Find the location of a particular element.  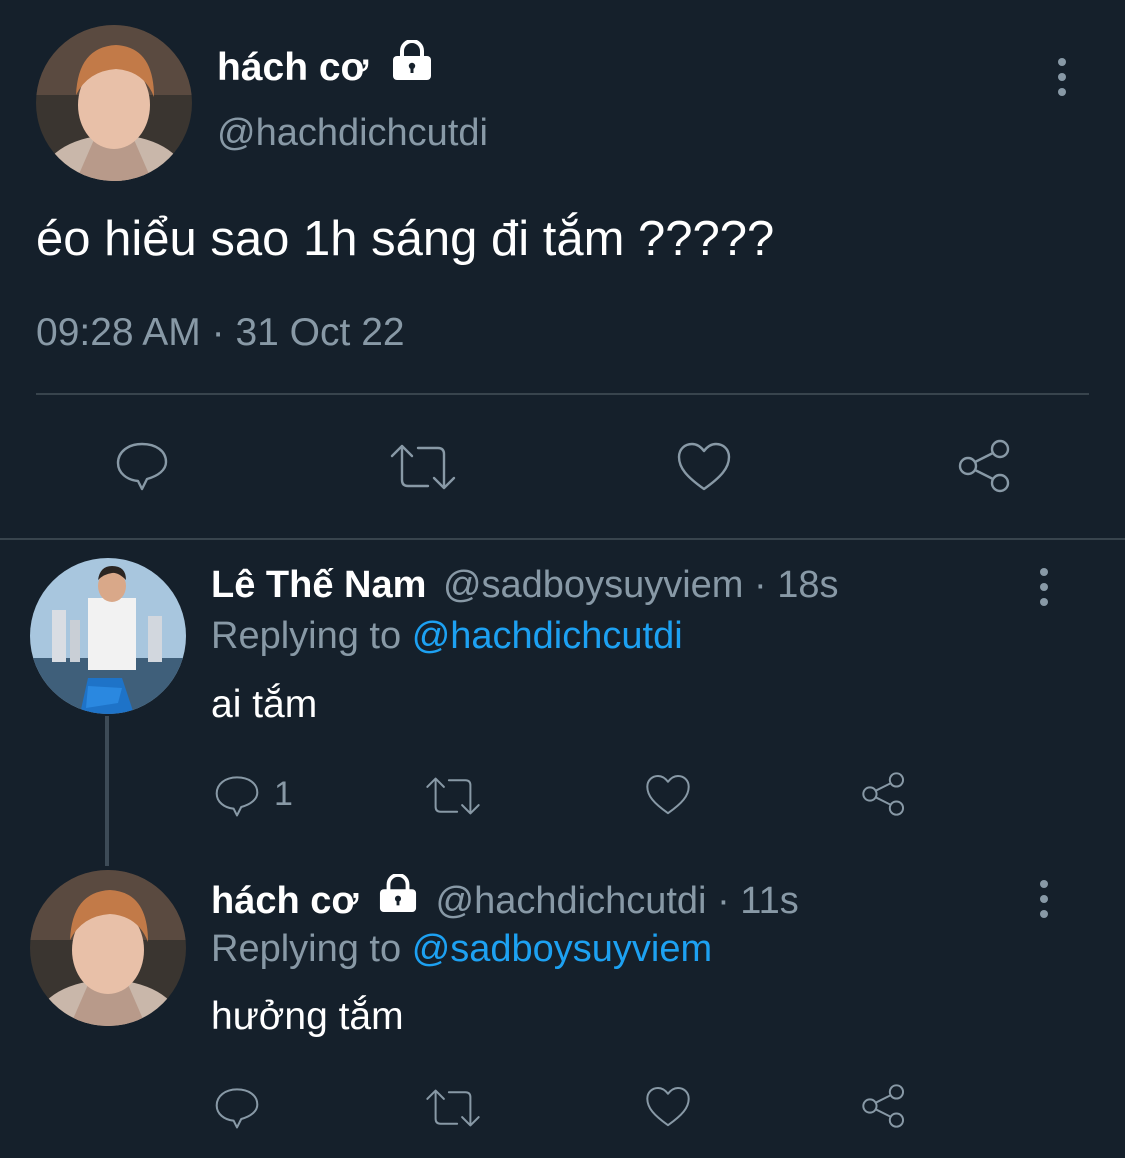

divider is located at coordinates (562, 394).